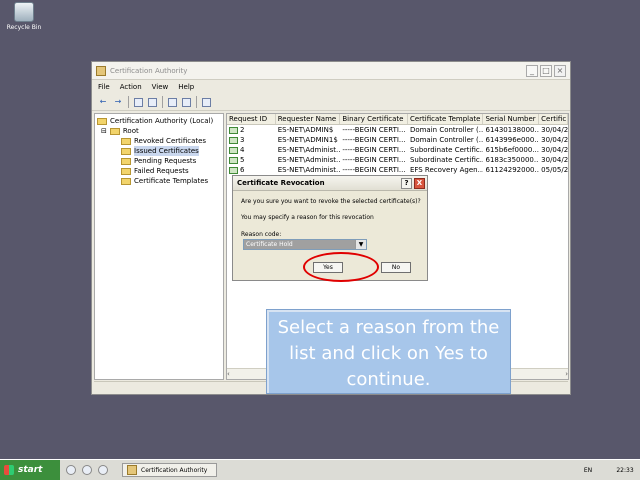 Image resolution: width=640 pixels, height=480 pixels. What do you see at coordinates (511, 119) in the screenshot?
I see `column-serial-number: Serial Number` at bounding box center [511, 119].